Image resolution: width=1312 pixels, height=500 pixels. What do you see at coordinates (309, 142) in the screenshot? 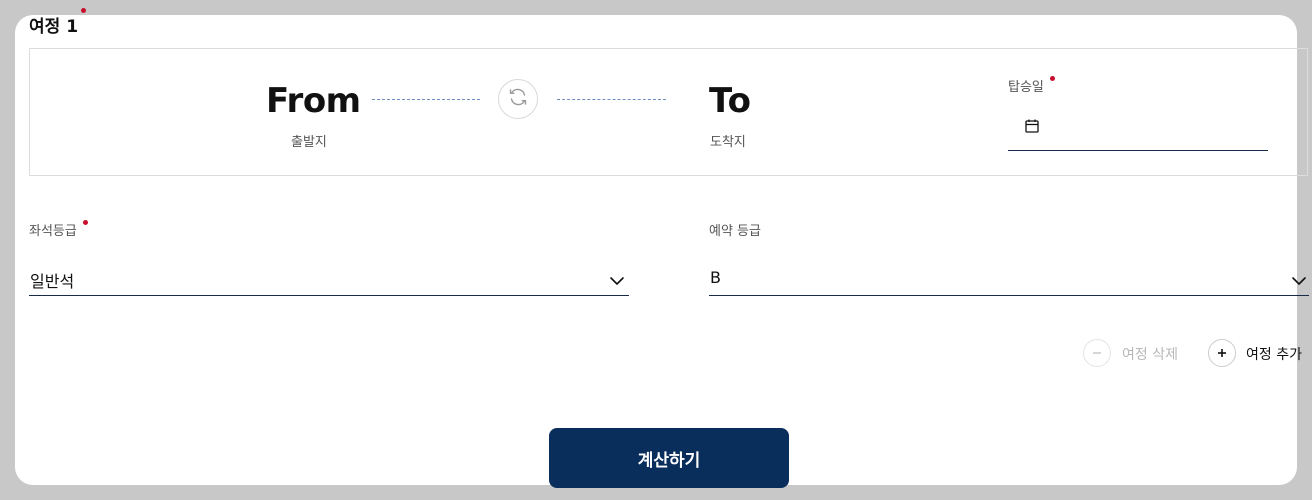
I see `from-sub-label: 출발지` at bounding box center [309, 142].